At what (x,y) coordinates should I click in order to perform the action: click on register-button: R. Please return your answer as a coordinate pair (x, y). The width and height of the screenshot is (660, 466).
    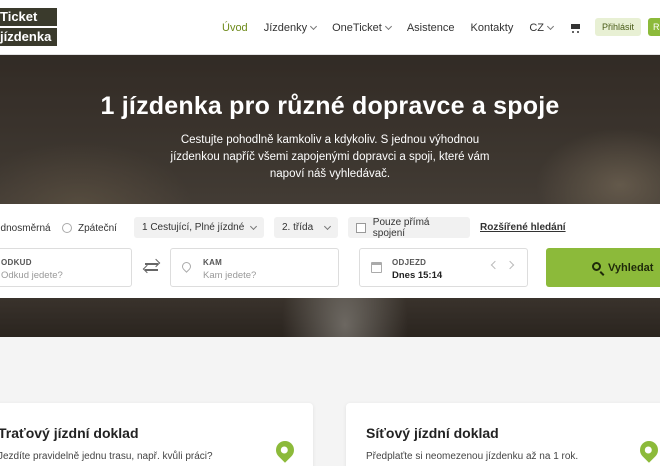
    Looking at the image, I should click on (654, 27).